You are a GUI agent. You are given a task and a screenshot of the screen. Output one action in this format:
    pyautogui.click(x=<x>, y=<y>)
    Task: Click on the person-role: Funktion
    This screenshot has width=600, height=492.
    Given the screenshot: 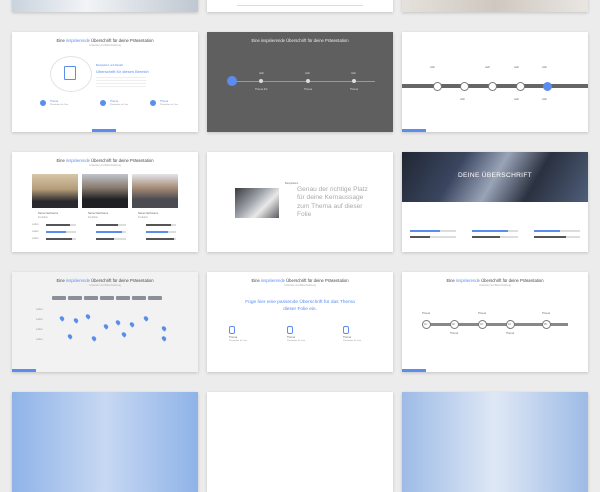 What is the action you would take?
    pyautogui.click(x=43, y=217)
    